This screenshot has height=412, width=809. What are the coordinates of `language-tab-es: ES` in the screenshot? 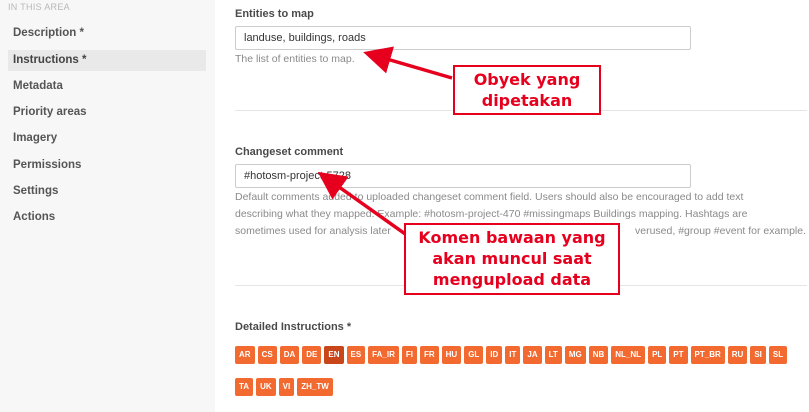 It's located at (356, 355).